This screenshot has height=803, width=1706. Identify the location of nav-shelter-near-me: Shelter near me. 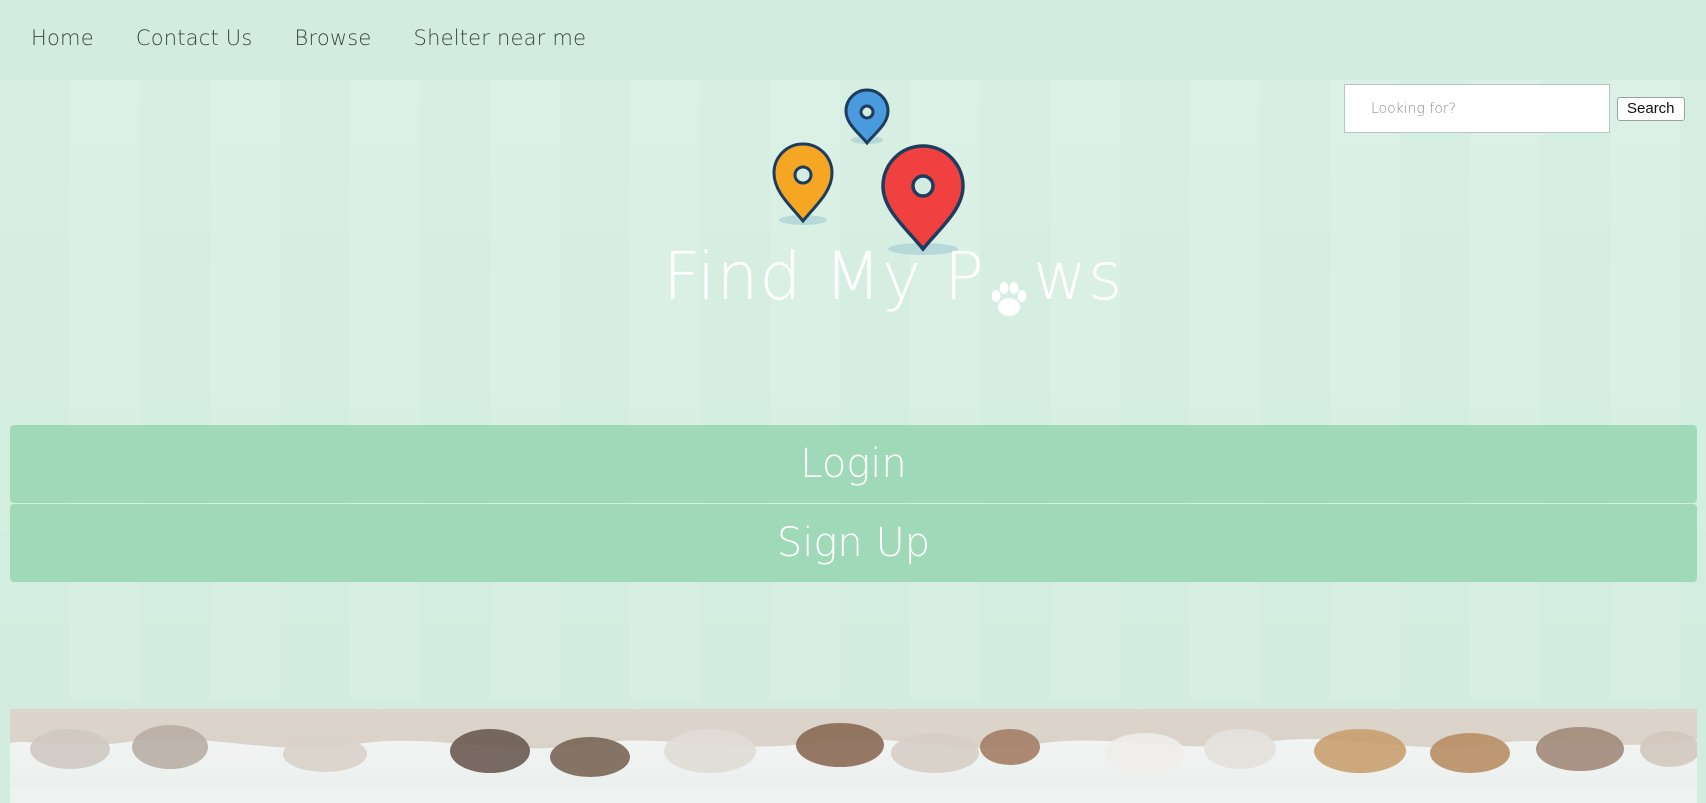
(500, 38).